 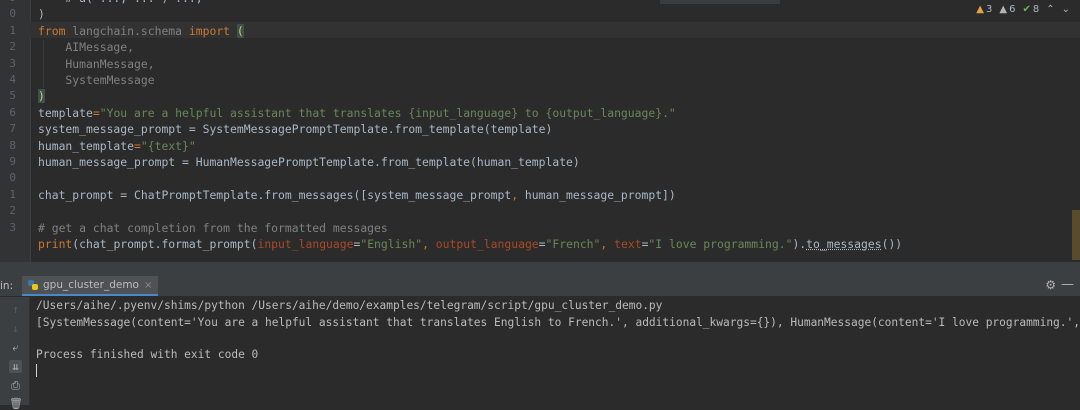 What do you see at coordinates (15, 347) in the screenshot?
I see `soft-wrap-icon: ⤶` at bounding box center [15, 347].